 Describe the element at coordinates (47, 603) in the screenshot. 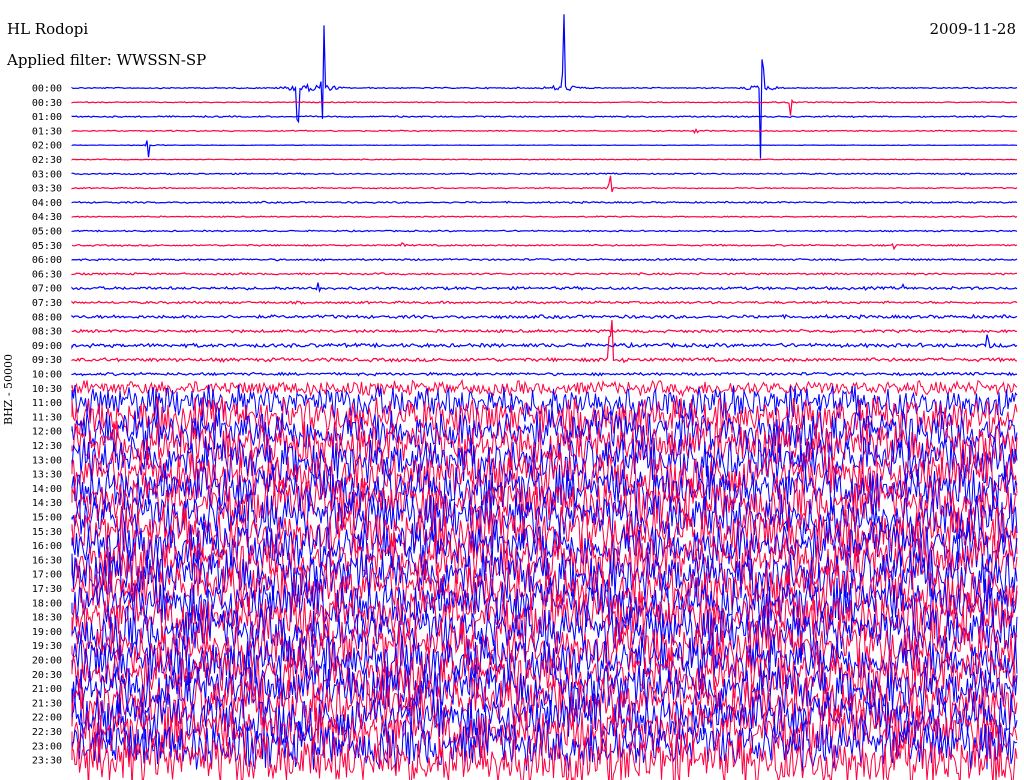

I see `row-time-label: 18:00` at that location.